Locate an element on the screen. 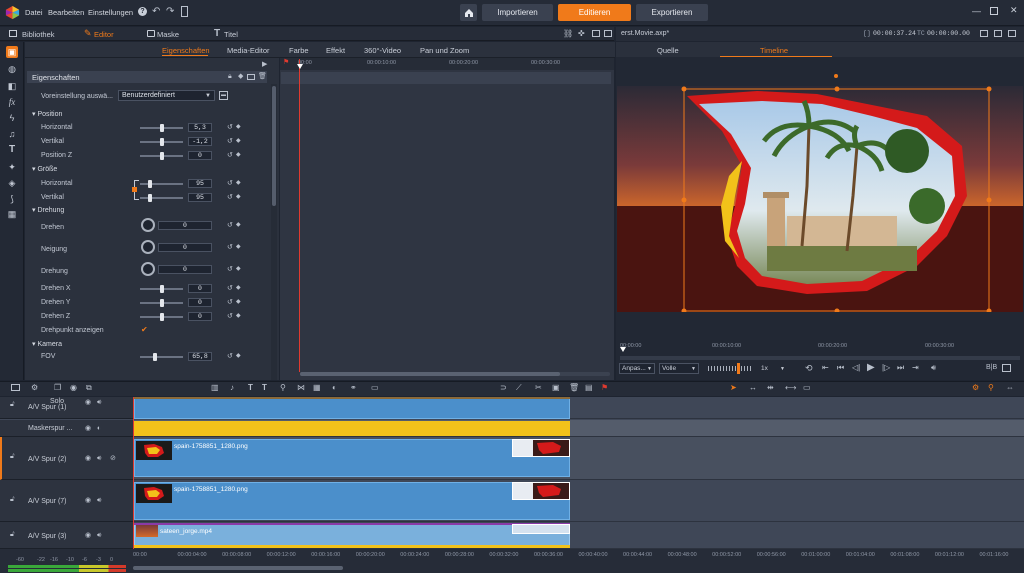 Image resolution: width=1024 pixels, height=573 pixels. track-view-icon is located at coordinates (15, 387).